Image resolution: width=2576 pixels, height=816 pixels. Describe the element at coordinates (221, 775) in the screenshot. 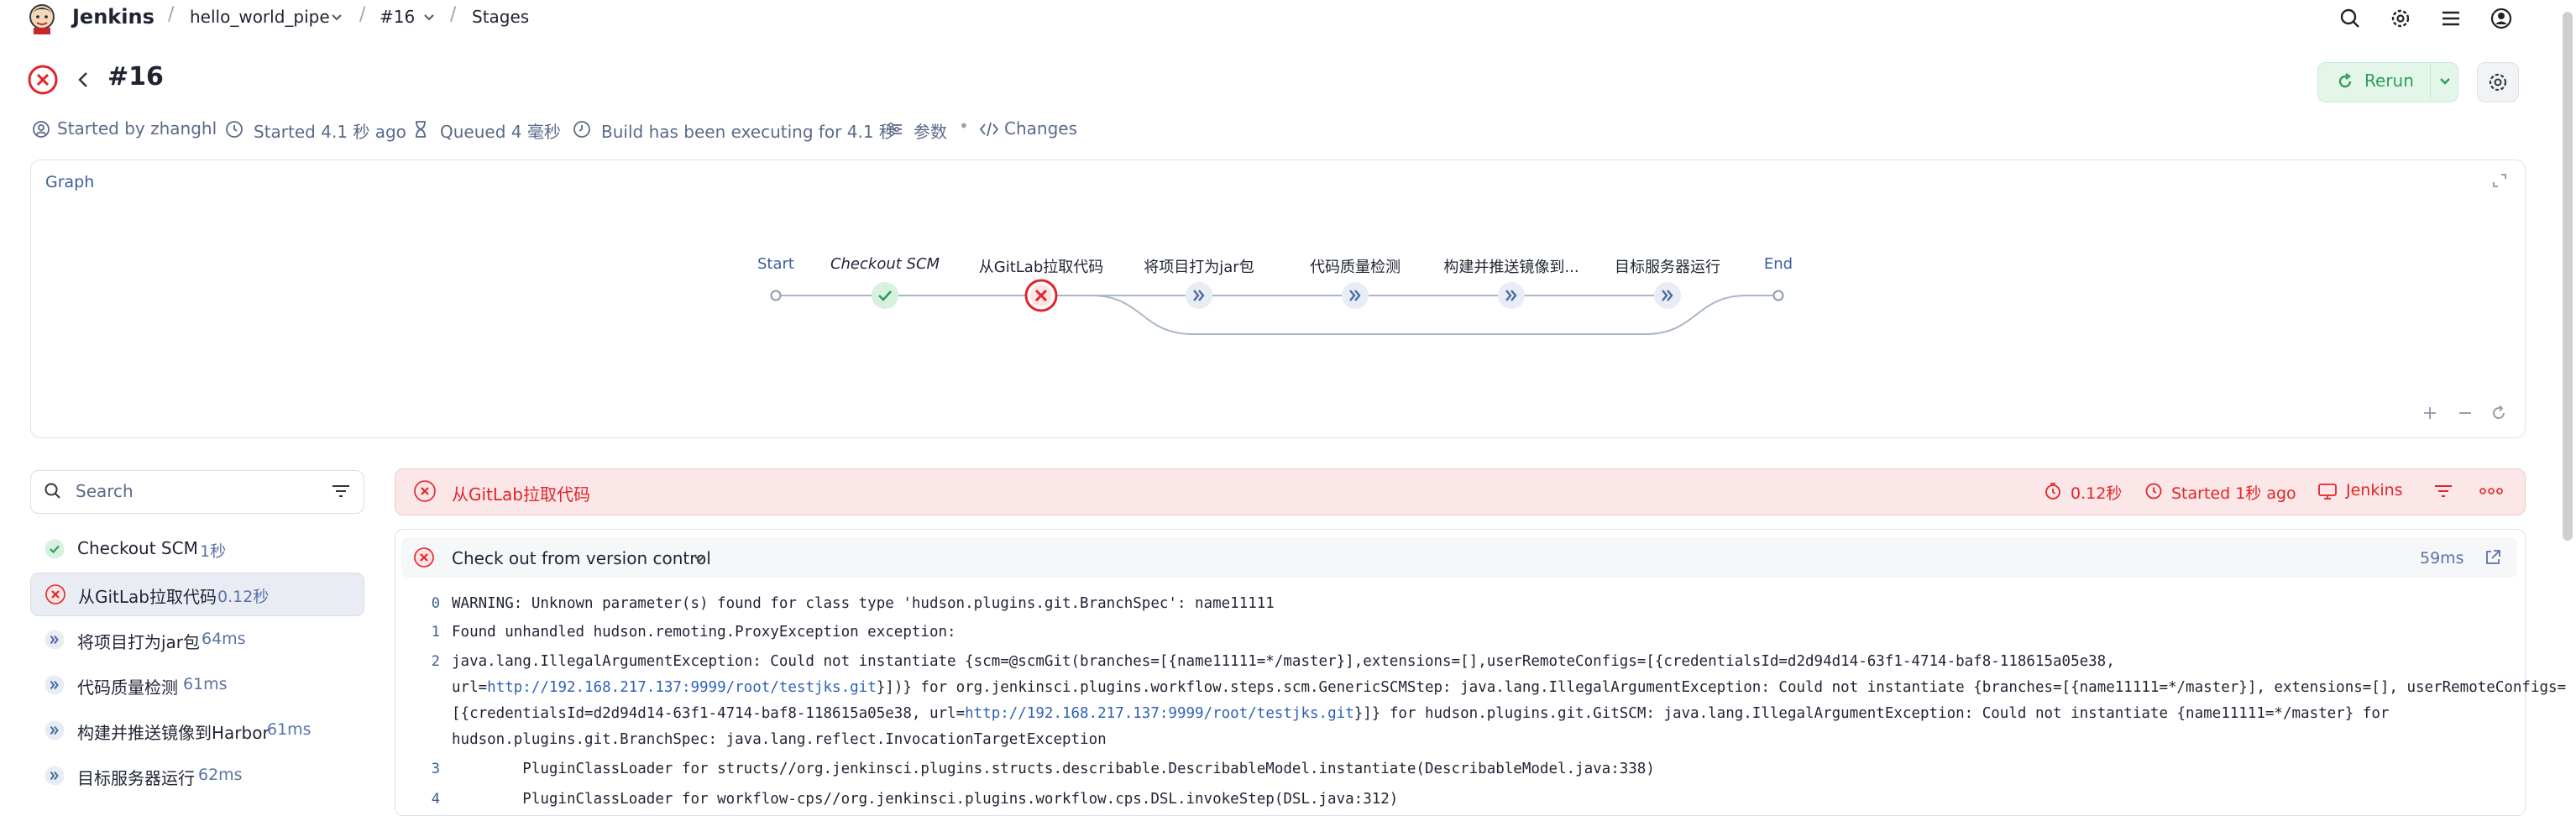

I see `stage-duration: 62ms` at that location.